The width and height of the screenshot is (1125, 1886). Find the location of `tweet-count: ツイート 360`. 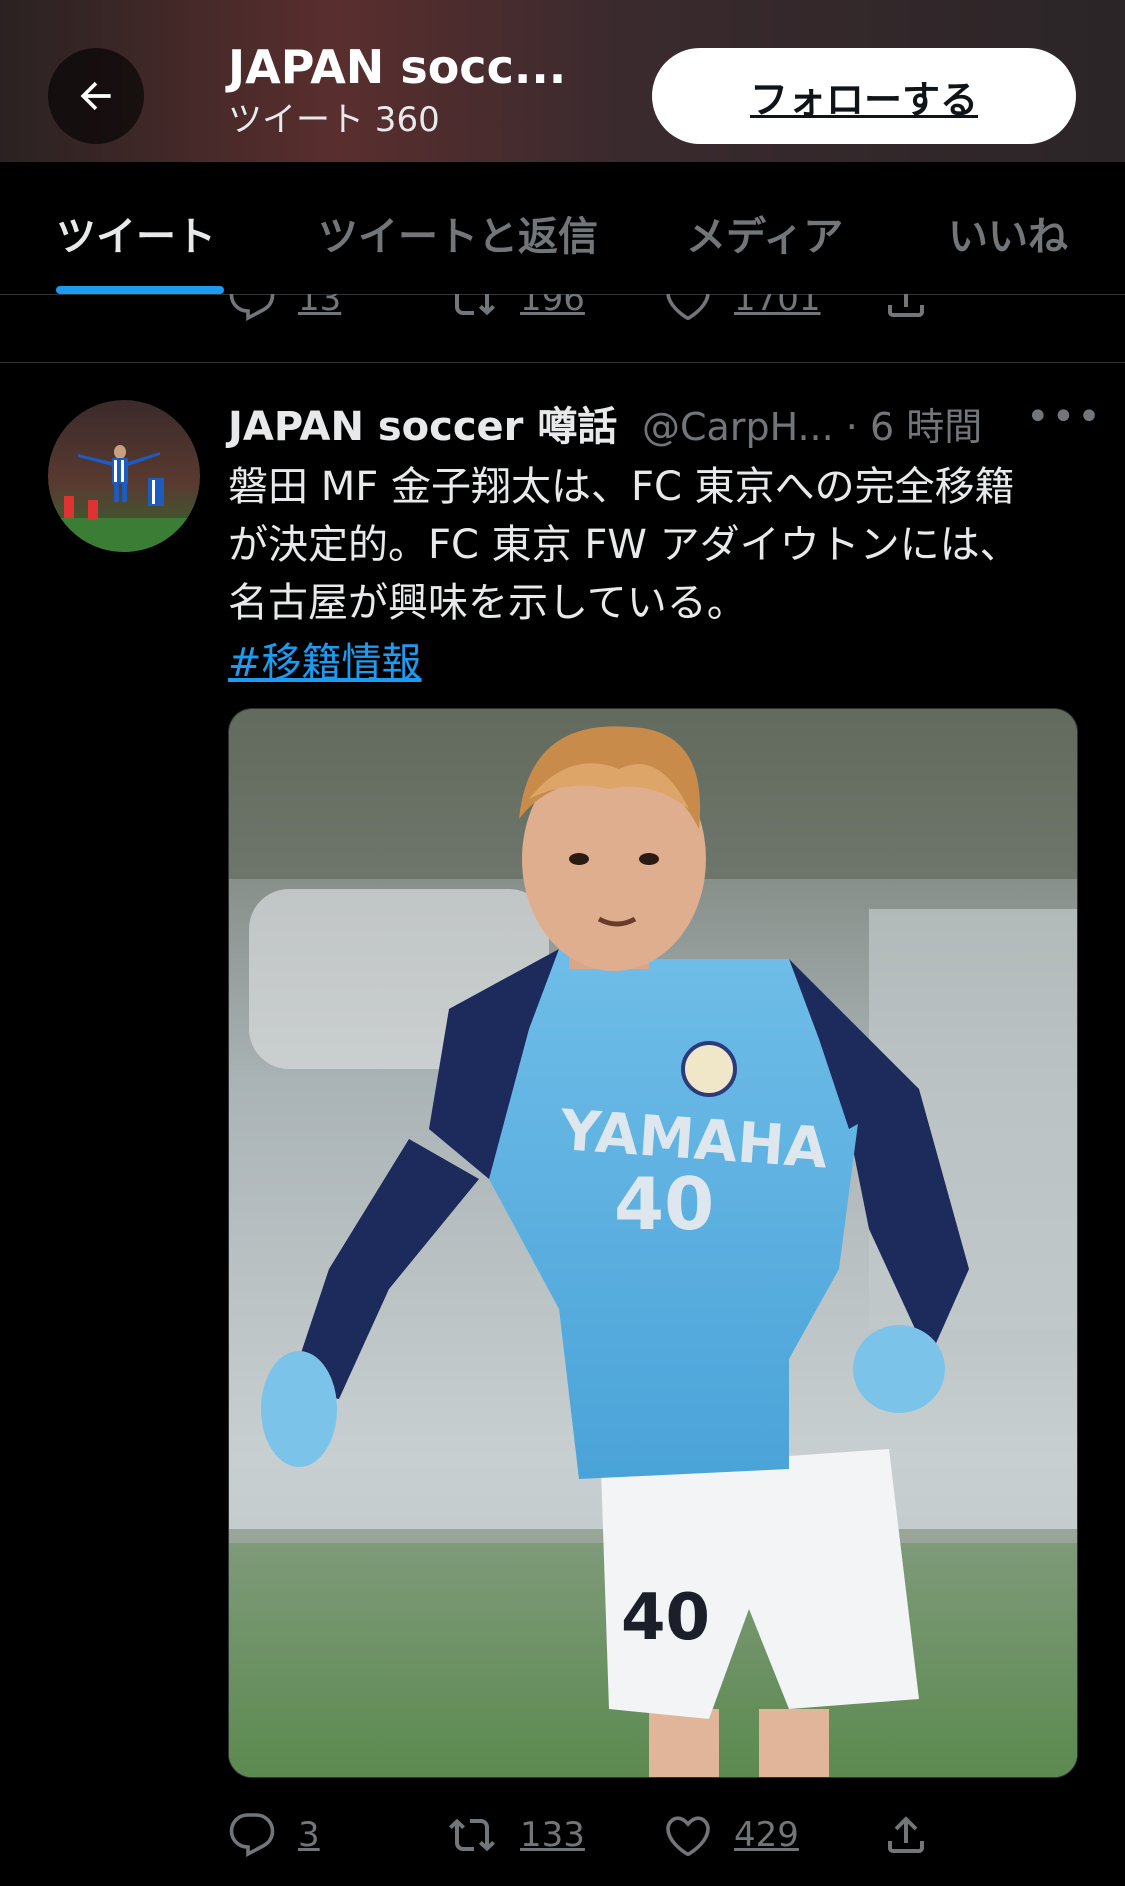

tweet-count: ツイート 360 is located at coordinates (334, 120).